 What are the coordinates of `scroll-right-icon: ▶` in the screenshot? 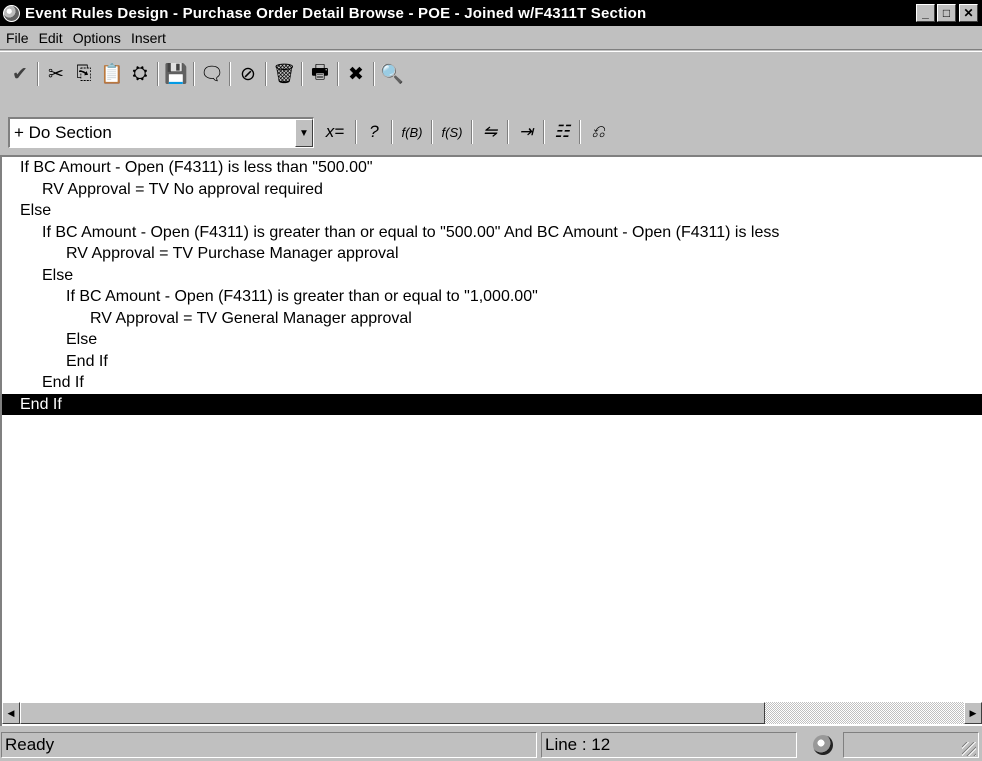 It's located at (973, 713).